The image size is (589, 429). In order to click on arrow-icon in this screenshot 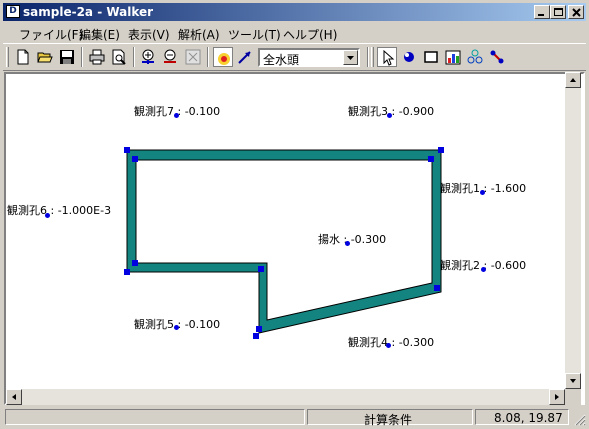, I will do `click(244, 57)`.